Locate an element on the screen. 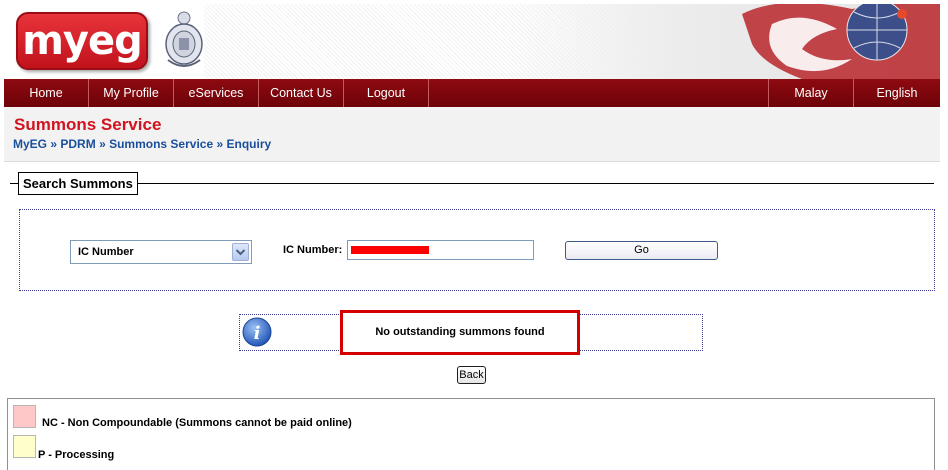 This screenshot has width=948, height=470. breadcrumb-myeg: MyEG is located at coordinates (30, 144).